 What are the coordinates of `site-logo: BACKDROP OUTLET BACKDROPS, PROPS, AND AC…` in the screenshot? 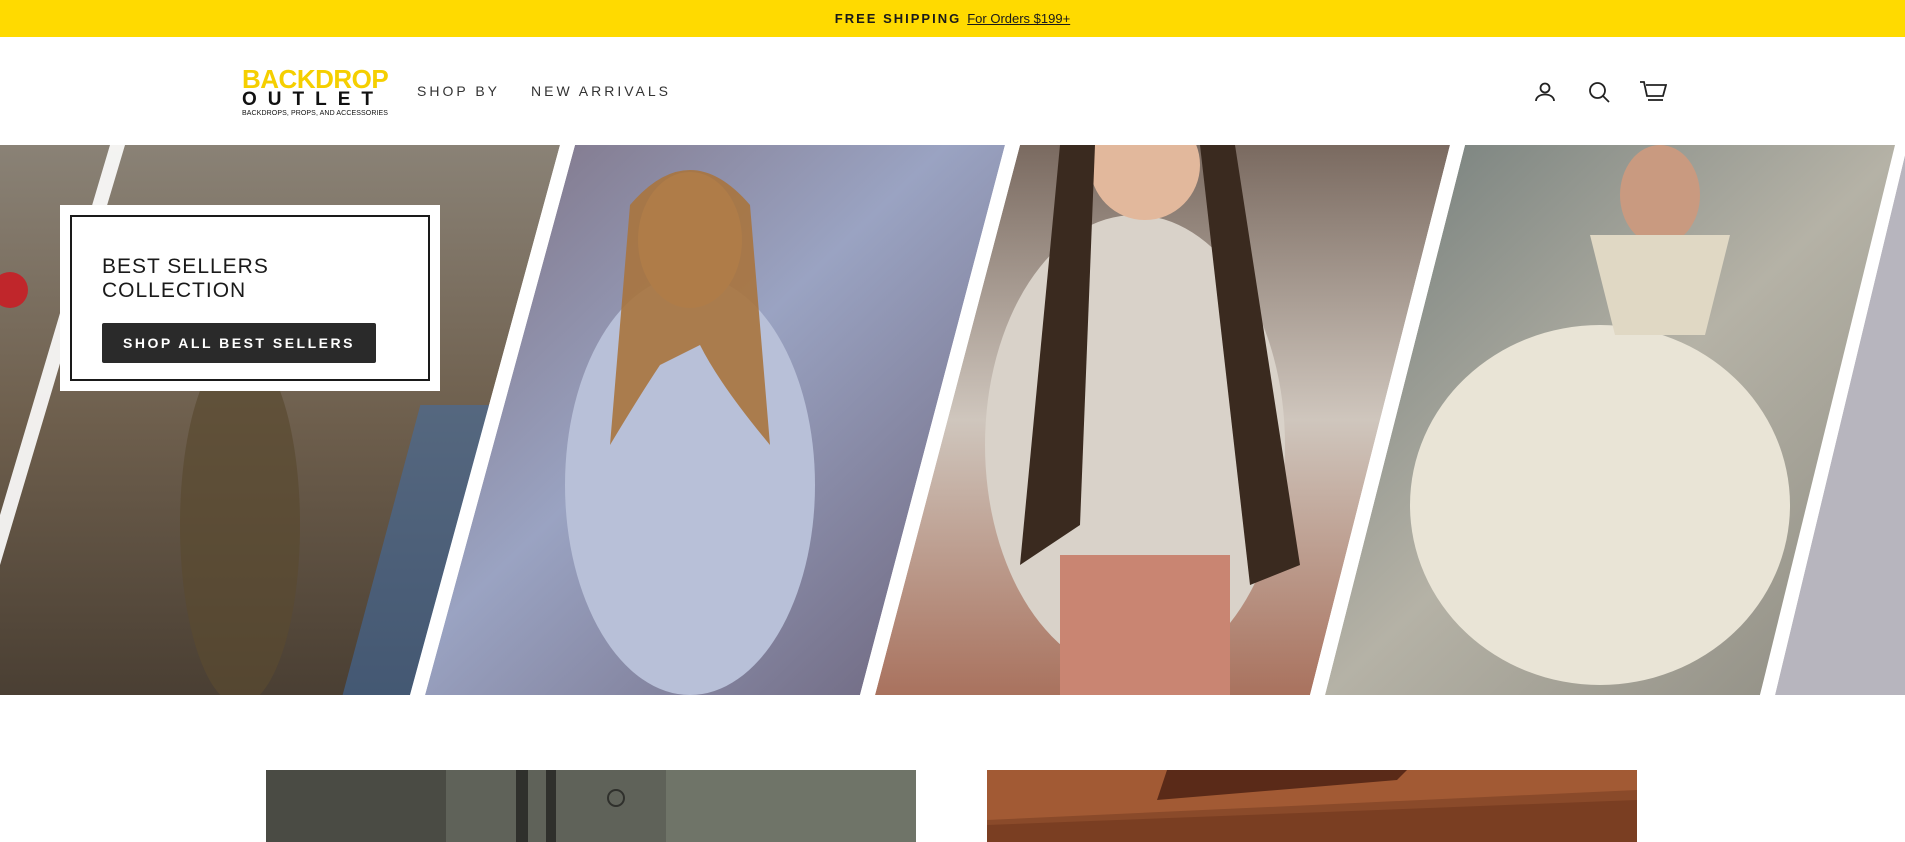 It's located at (315, 90).